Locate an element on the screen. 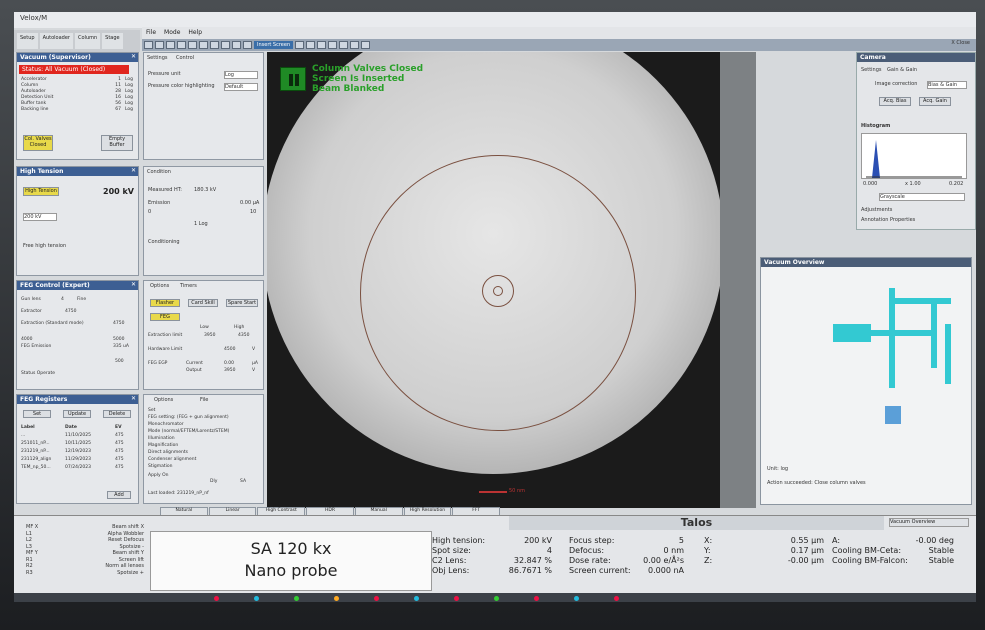 The image size is (985, 630). screen-icon is located at coordinates (300, 45).